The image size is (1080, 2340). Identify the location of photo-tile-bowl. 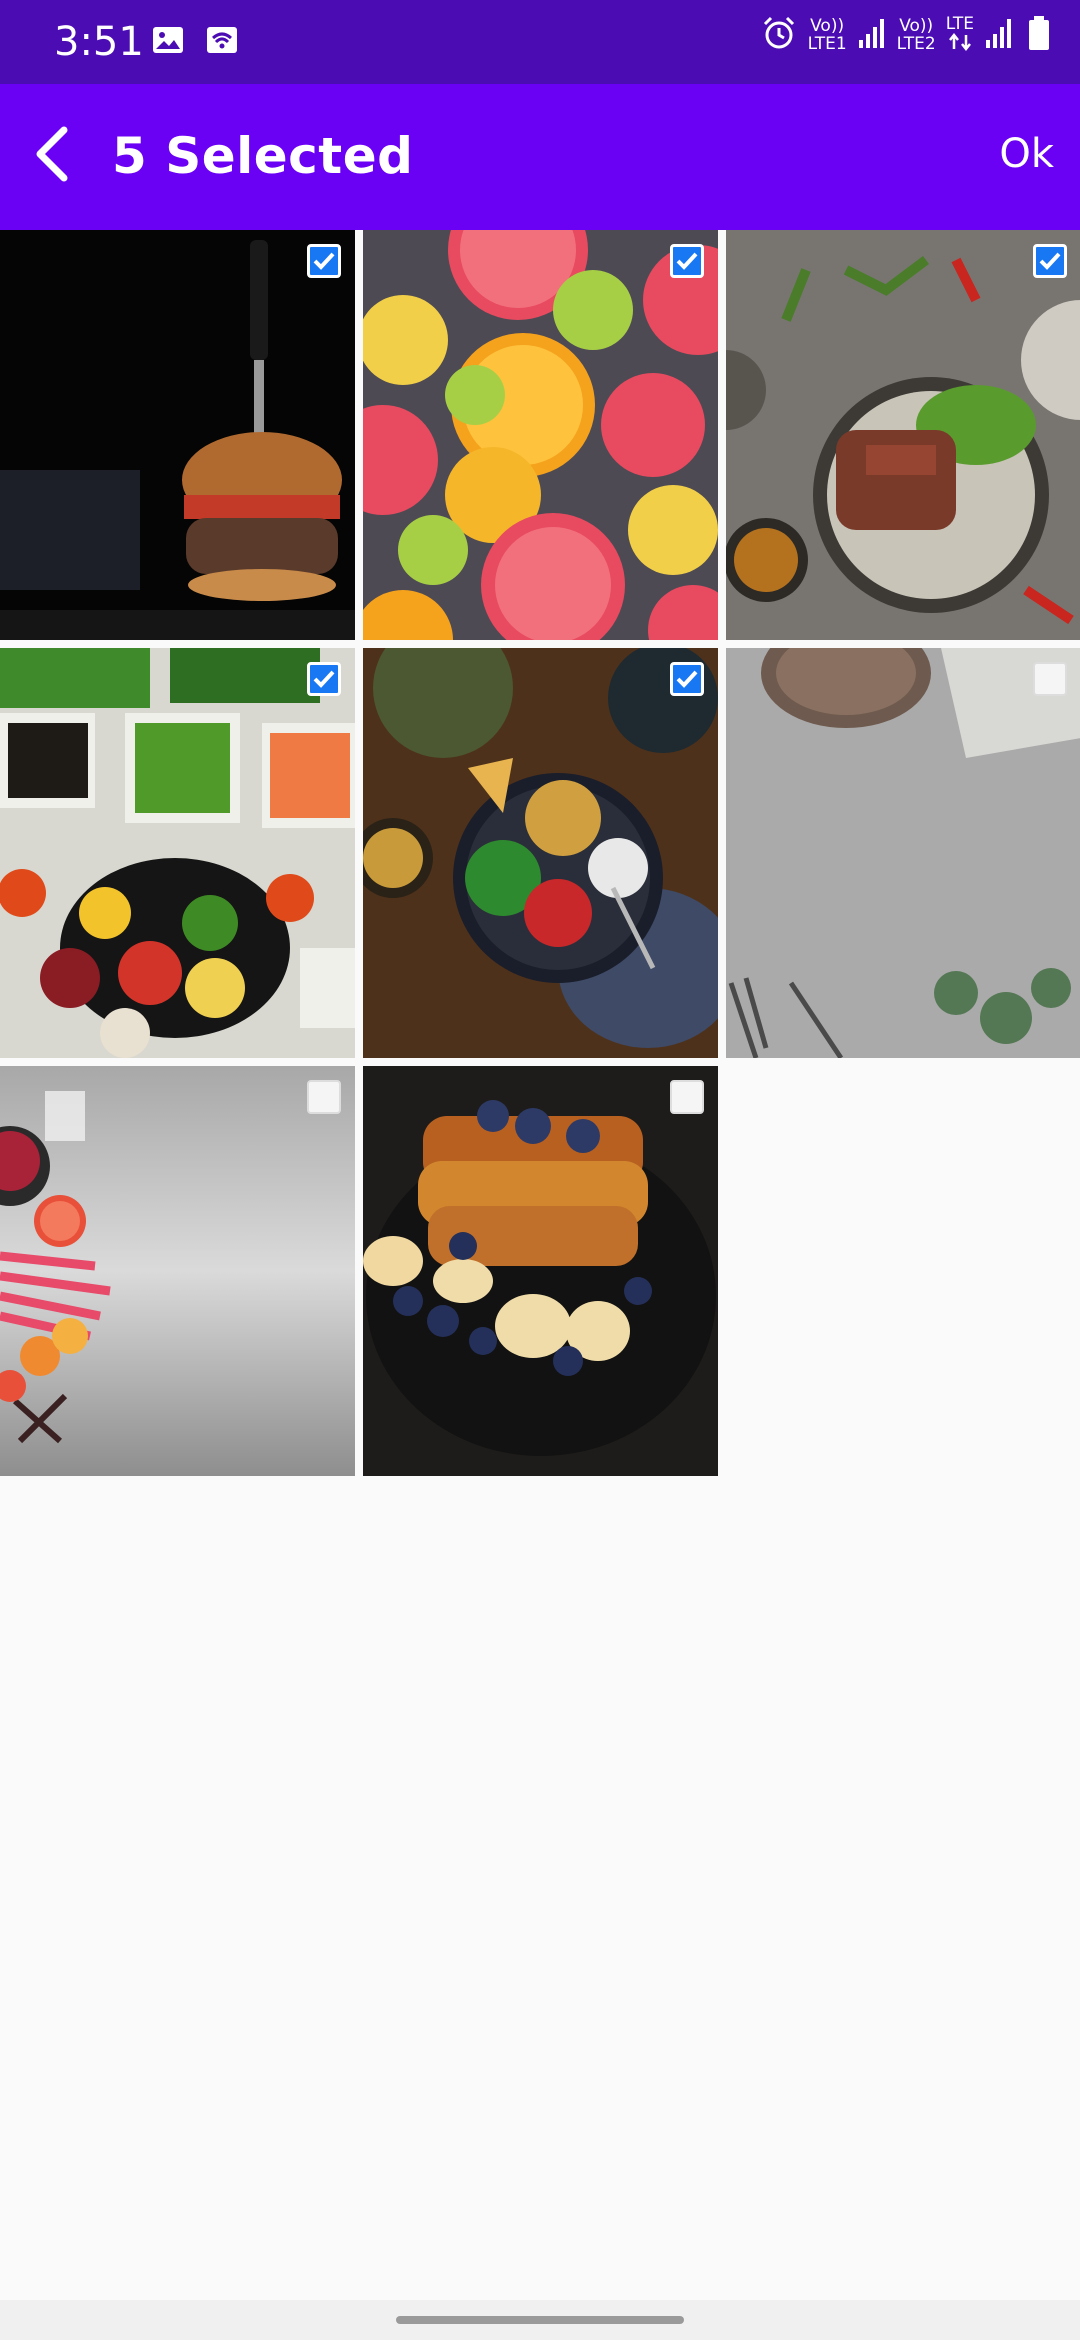
(540, 853).